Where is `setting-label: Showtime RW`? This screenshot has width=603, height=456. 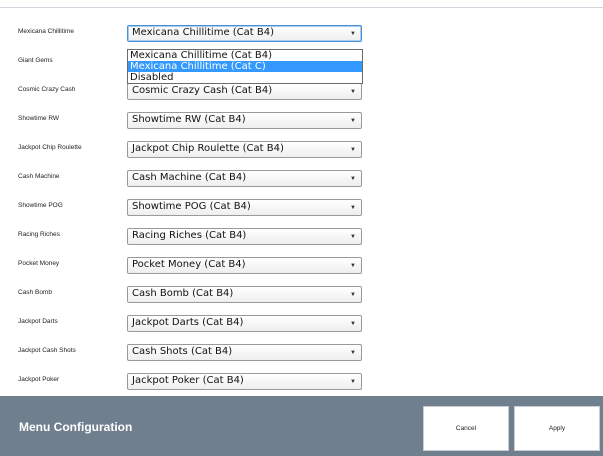 setting-label: Showtime RW is located at coordinates (39, 118).